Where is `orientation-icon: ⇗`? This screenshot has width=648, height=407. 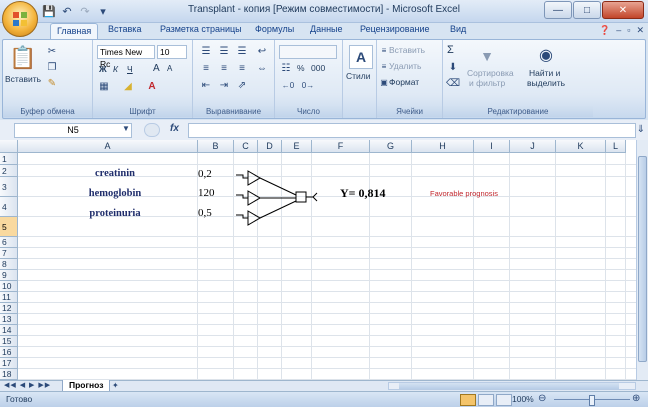 orientation-icon: ⇗ is located at coordinates (242, 85).